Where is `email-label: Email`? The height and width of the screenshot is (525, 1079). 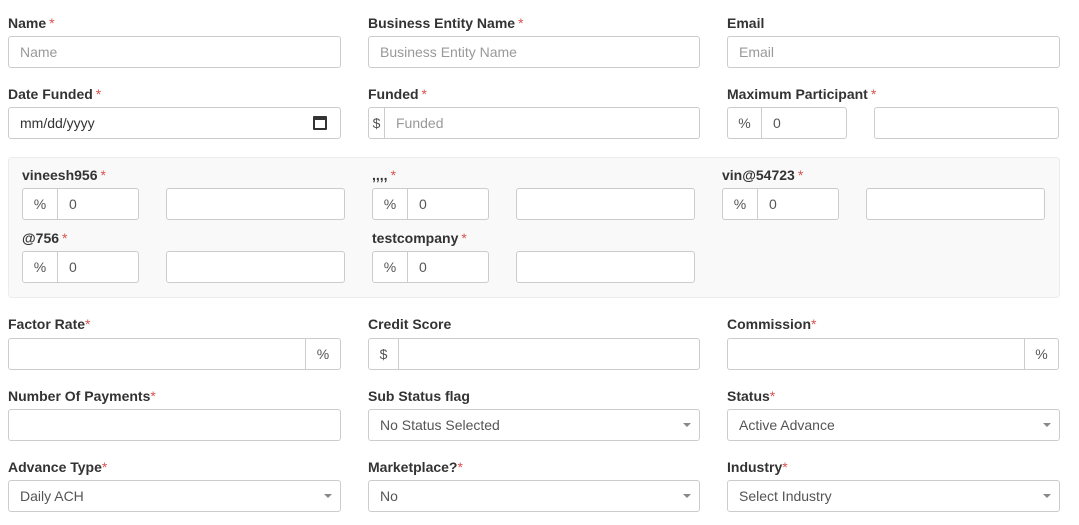
email-label: Email is located at coordinates (746, 23).